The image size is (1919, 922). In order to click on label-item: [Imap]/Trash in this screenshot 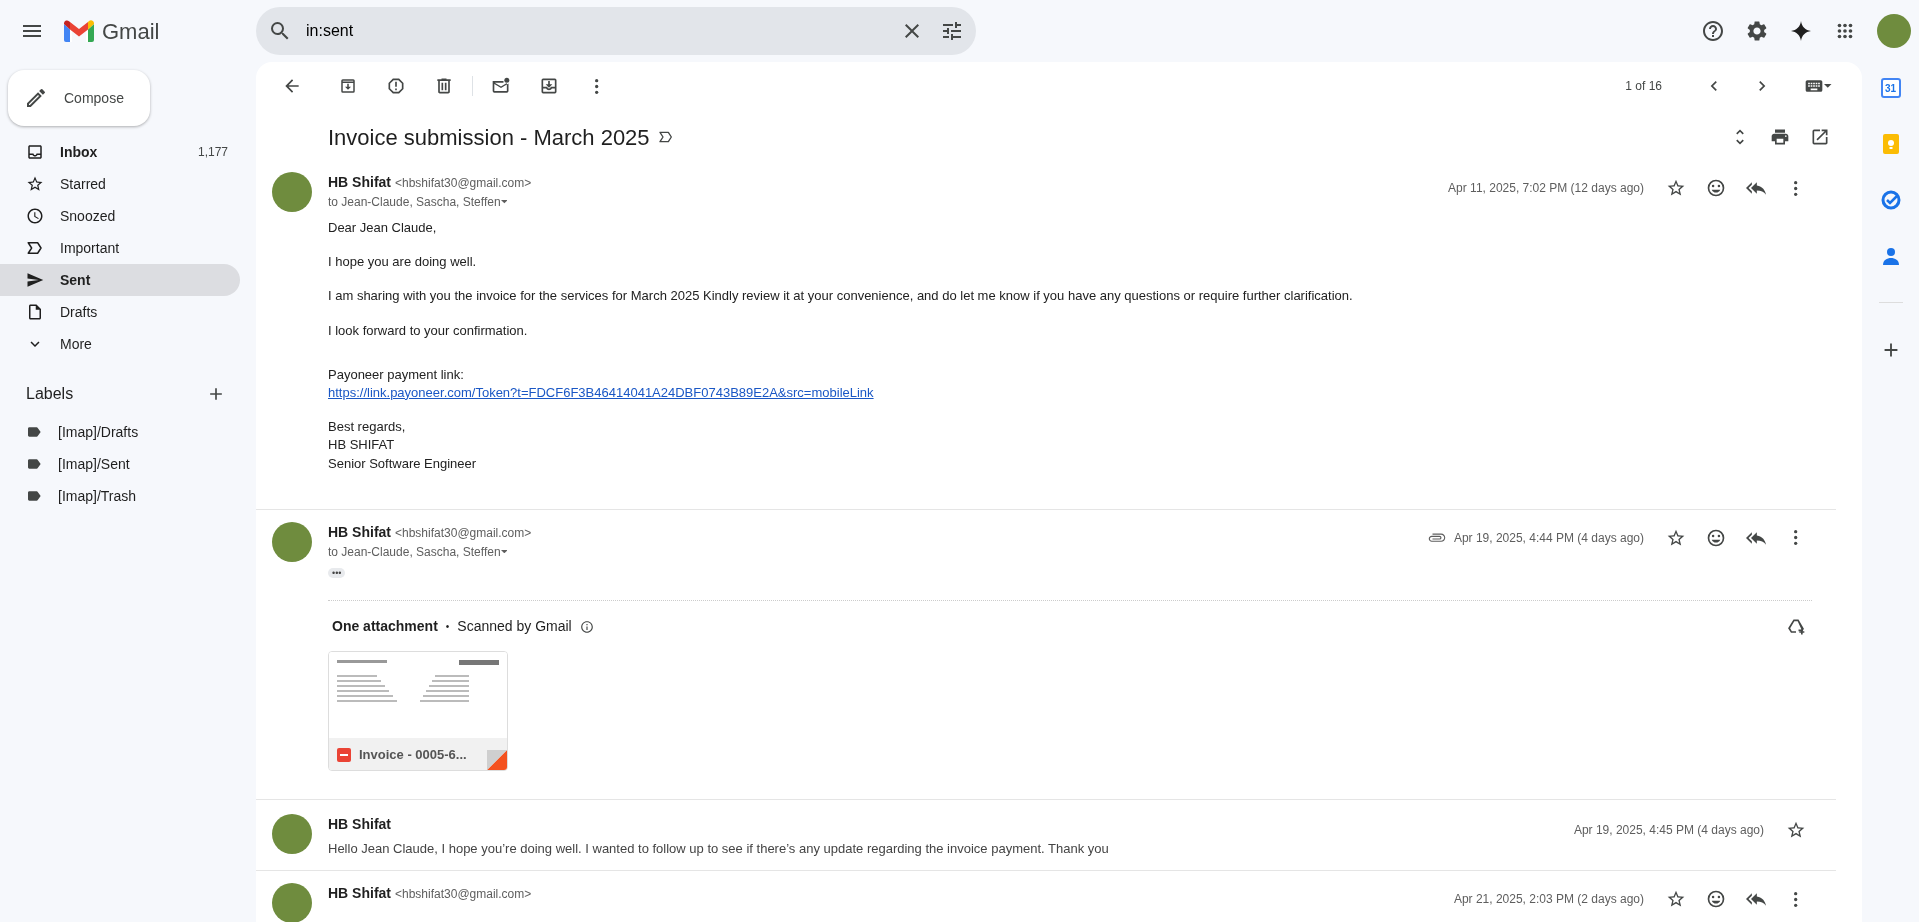, I will do `click(120, 496)`.